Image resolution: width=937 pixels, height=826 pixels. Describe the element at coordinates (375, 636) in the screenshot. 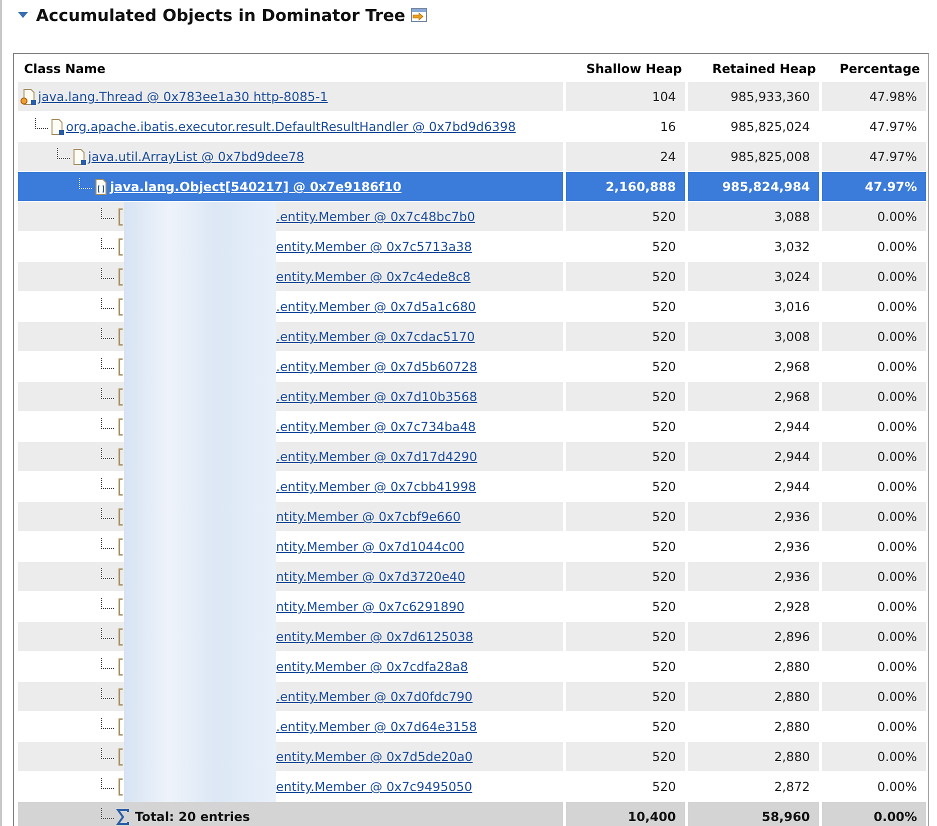

I see `object-link: entity.Member @ 0x7d6125038` at that location.